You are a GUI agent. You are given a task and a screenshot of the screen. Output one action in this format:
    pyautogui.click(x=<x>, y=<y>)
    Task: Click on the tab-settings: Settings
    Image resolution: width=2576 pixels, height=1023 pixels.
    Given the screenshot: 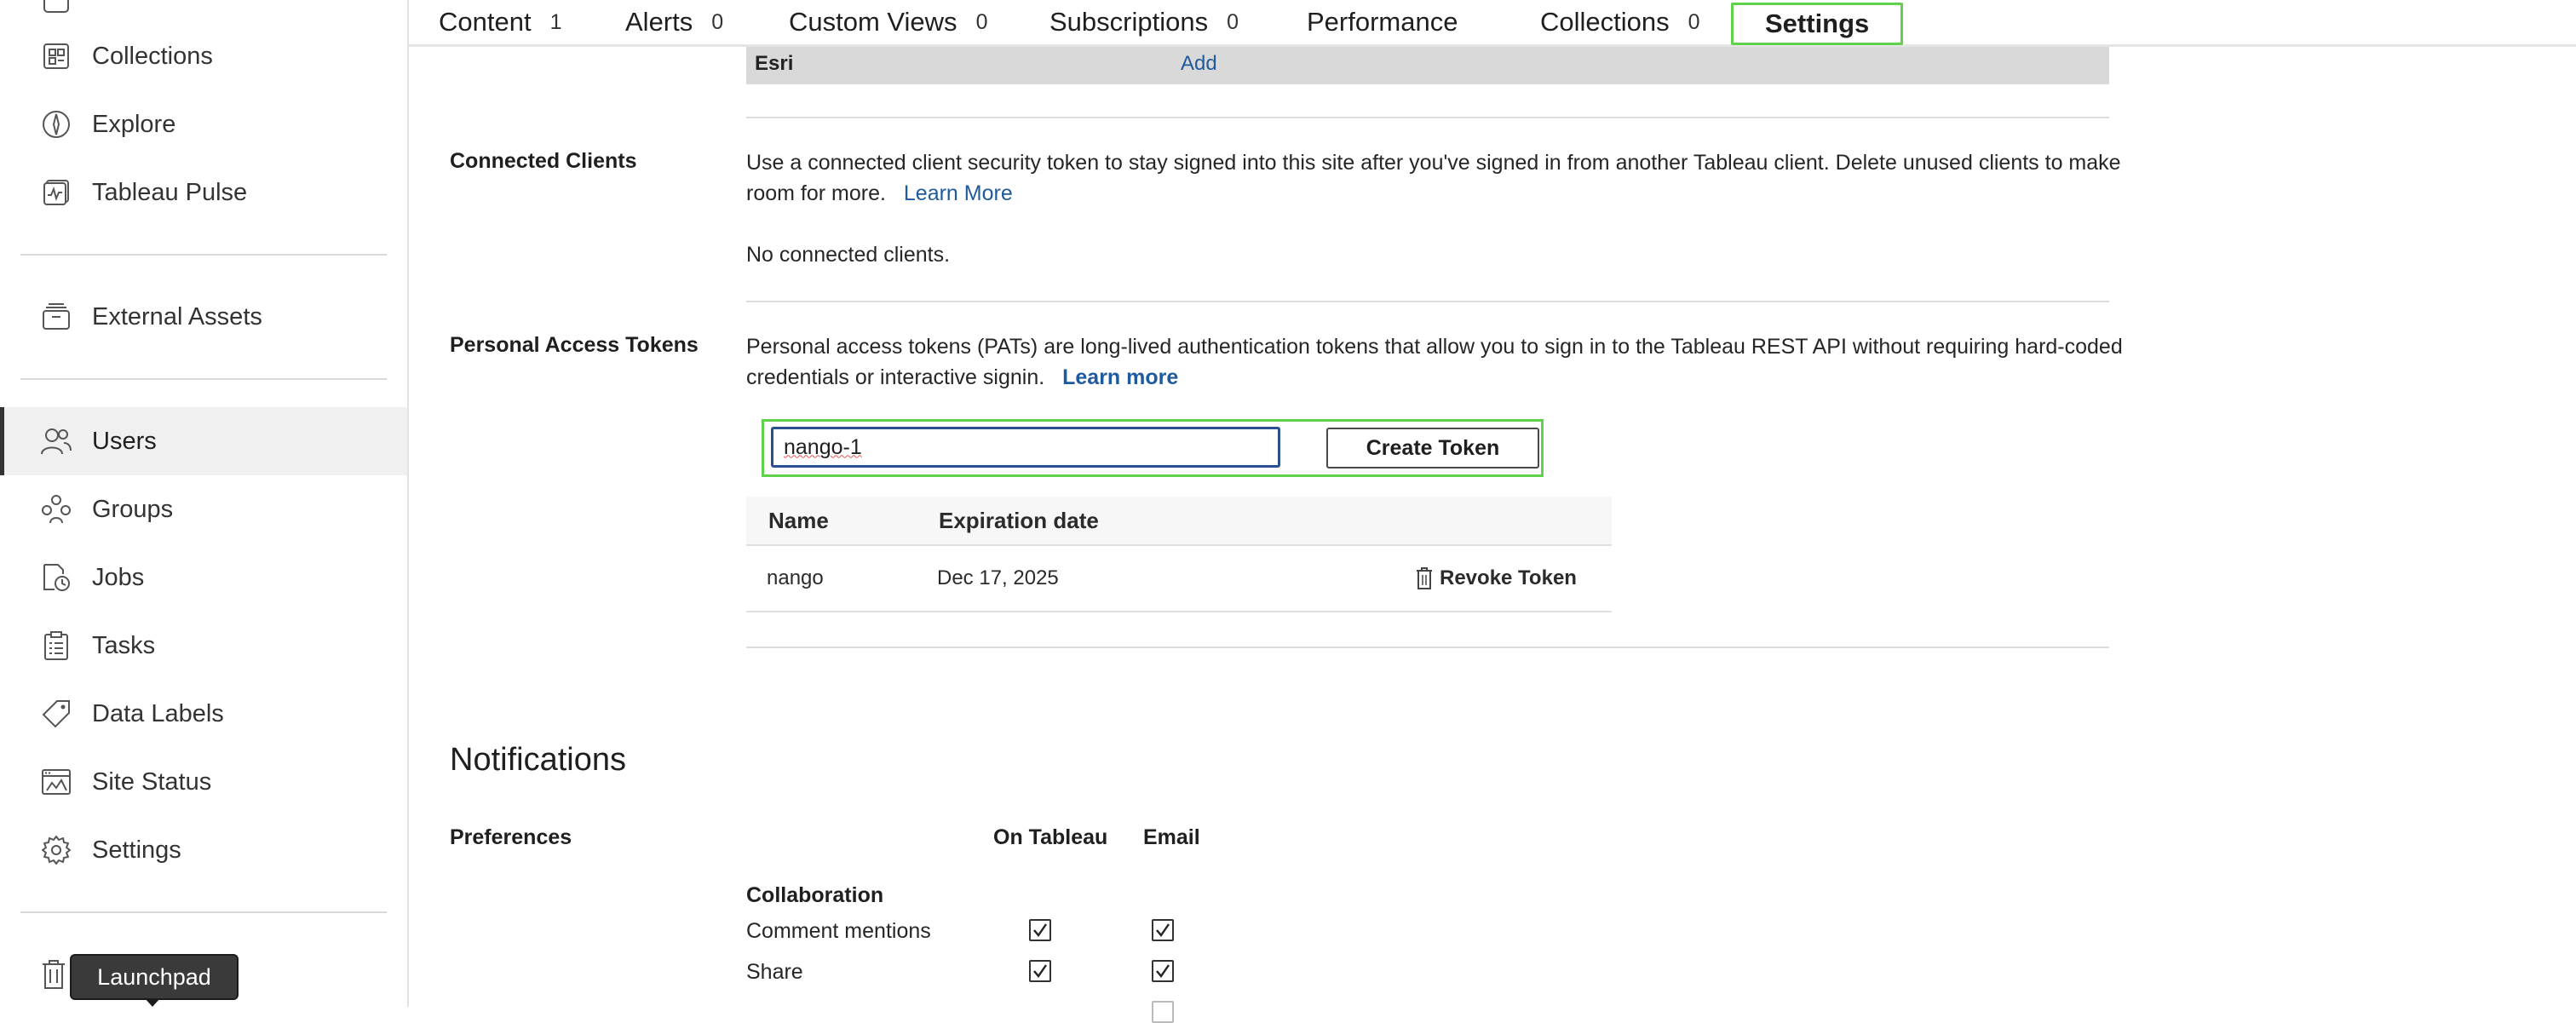 What is the action you would take?
    pyautogui.click(x=1818, y=24)
    